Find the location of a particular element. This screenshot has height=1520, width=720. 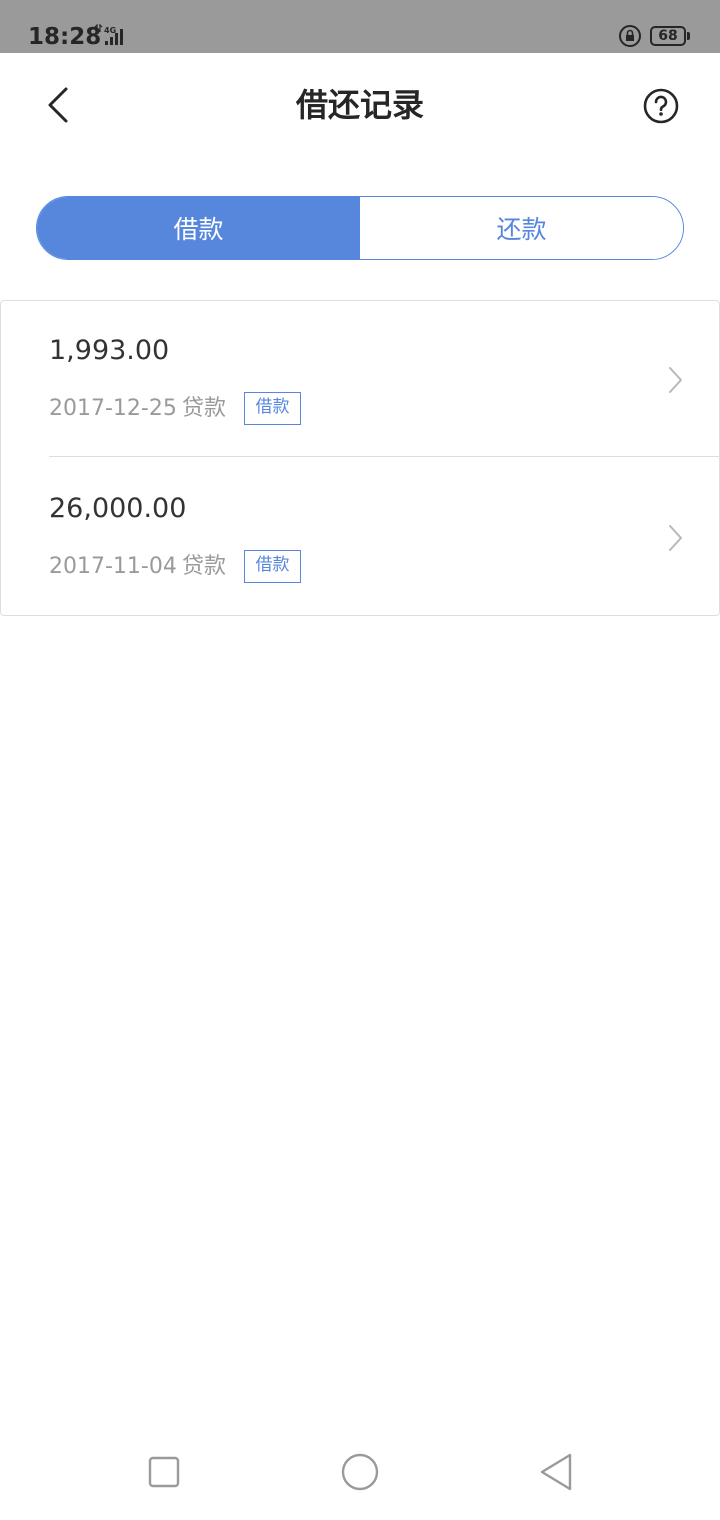

battery-level: 68 is located at coordinates (668, 36).